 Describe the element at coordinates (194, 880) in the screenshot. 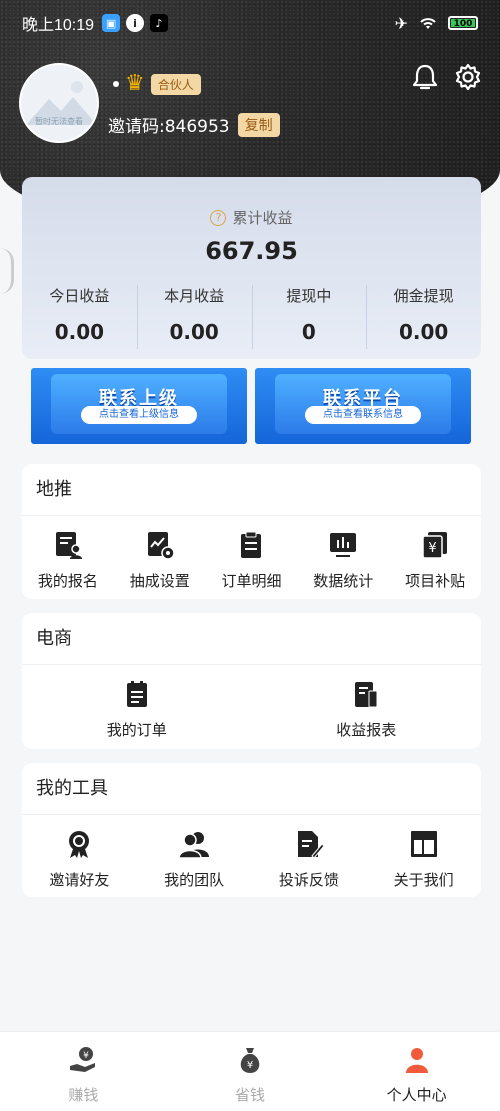

I see `menu-label: 我的团队` at that location.